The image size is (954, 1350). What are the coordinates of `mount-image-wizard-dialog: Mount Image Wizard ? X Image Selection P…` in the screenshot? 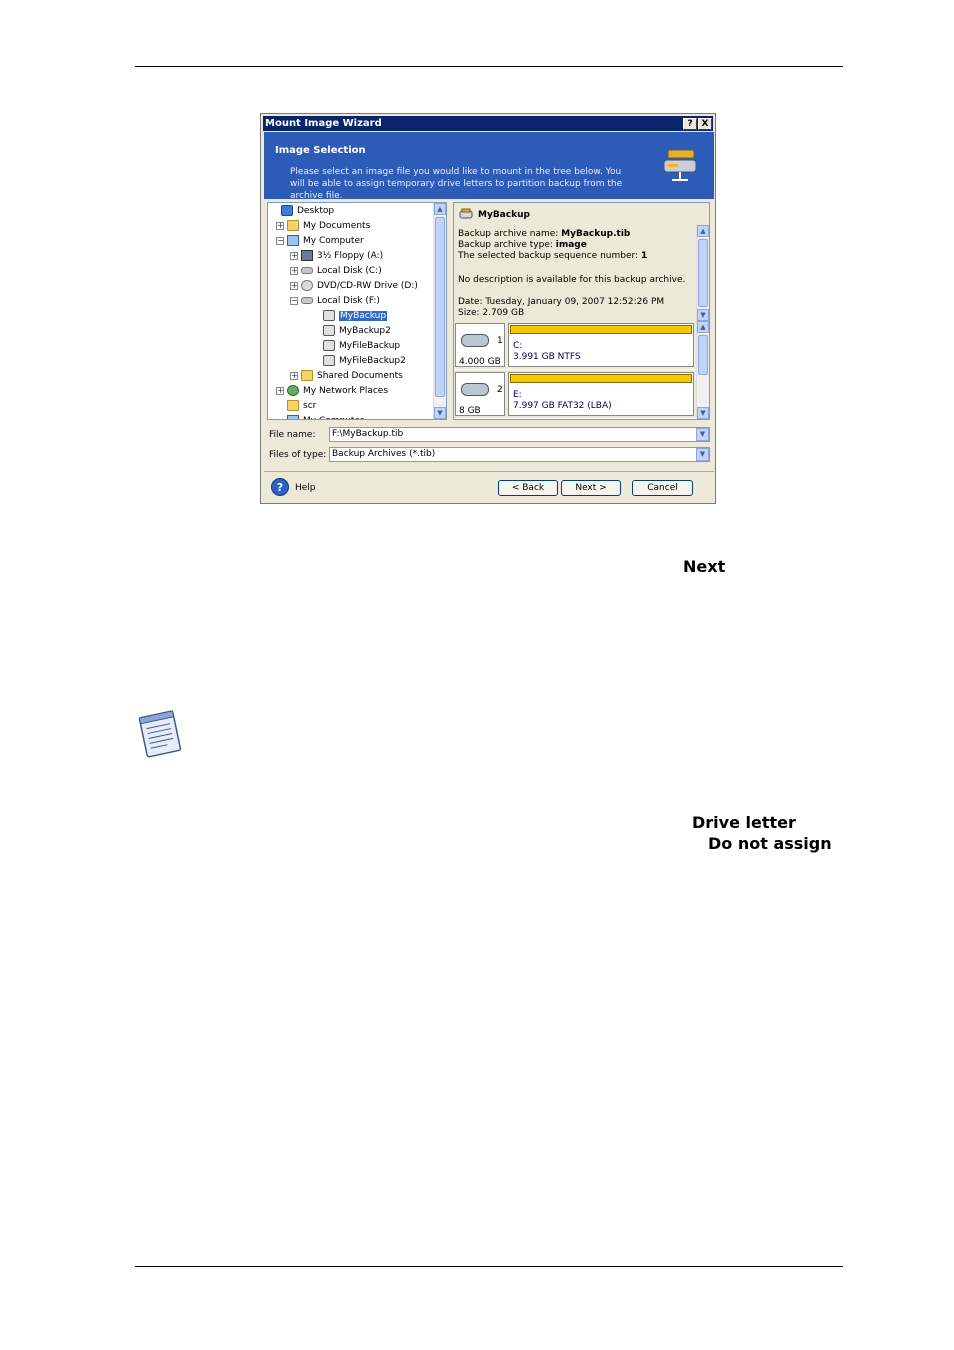 It's located at (488, 308).